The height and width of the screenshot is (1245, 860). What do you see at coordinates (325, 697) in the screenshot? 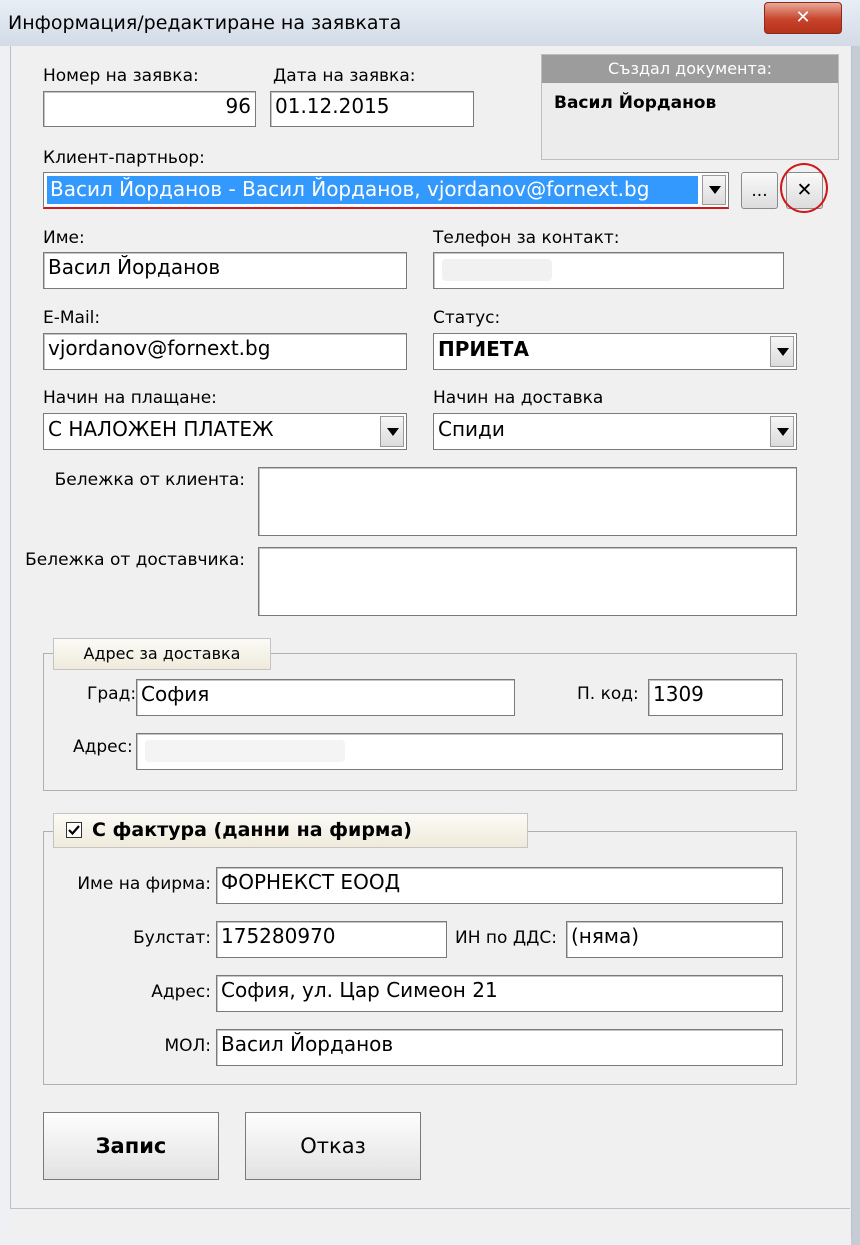
I see `city-field: София` at bounding box center [325, 697].